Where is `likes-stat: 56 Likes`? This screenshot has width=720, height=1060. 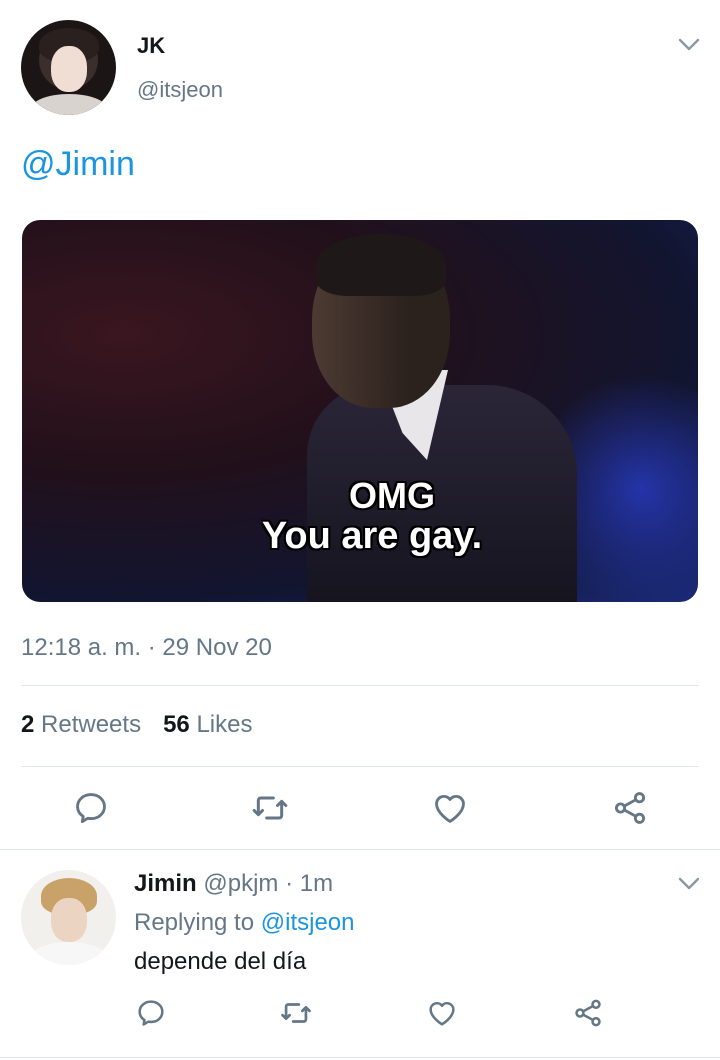 likes-stat: 56 Likes is located at coordinates (207, 724).